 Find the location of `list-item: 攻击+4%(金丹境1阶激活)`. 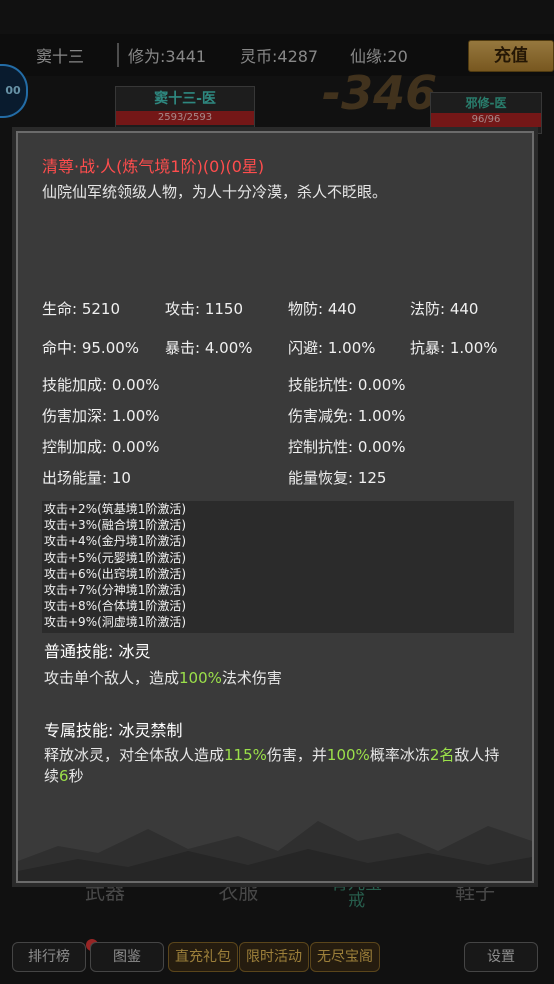

list-item: 攻击+4%(金丹境1阶激活) is located at coordinates (115, 541).